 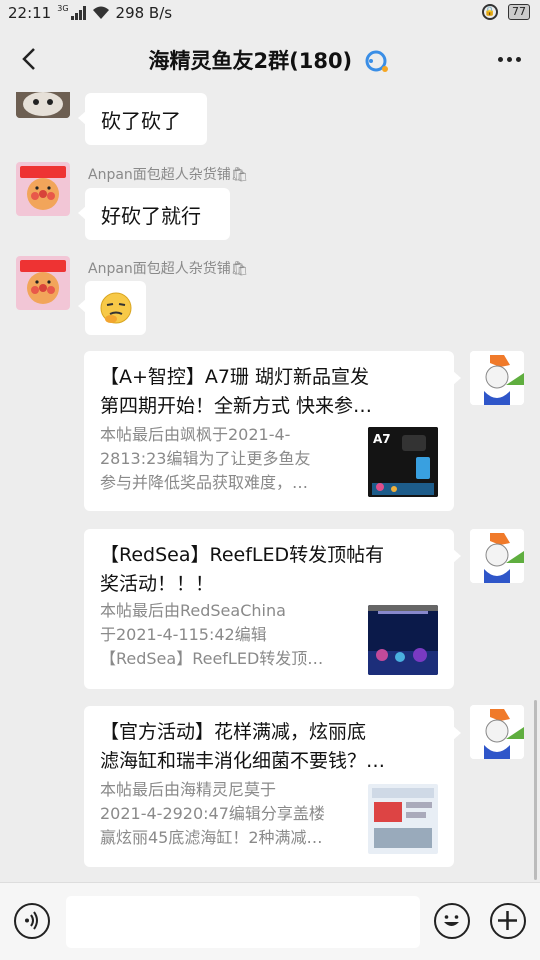 I want to click on chat-header: 海精灵鱼友2群(180), so click(x=270, y=60).